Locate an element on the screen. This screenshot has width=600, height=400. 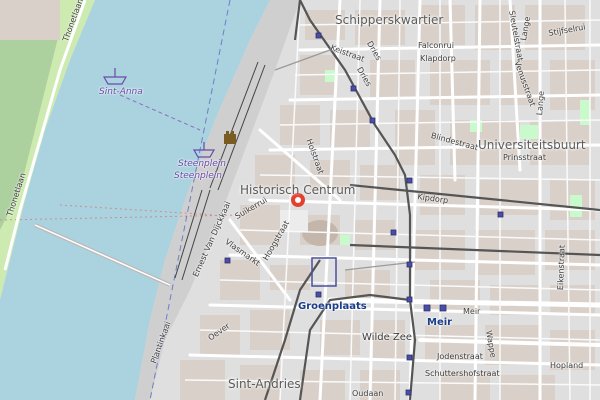
label-falconrui: Falconrui is located at coordinates (436, 45).